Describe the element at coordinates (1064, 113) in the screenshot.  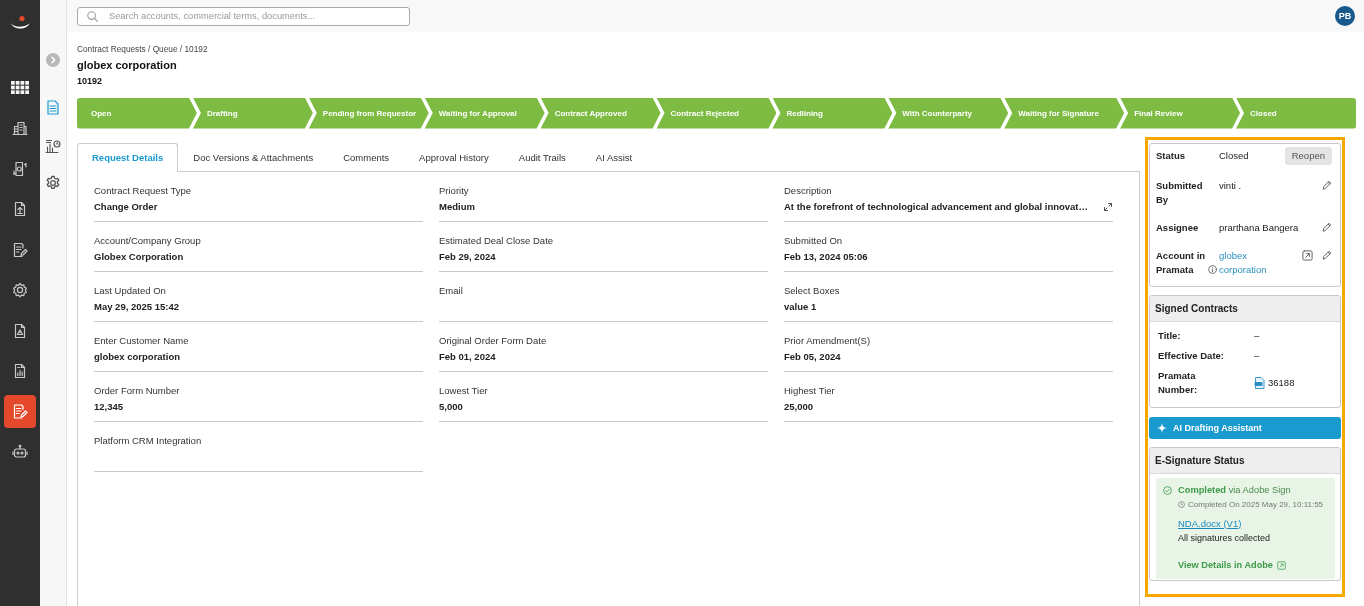
I see `pipeline-stage: Waiting for Signature` at that location.